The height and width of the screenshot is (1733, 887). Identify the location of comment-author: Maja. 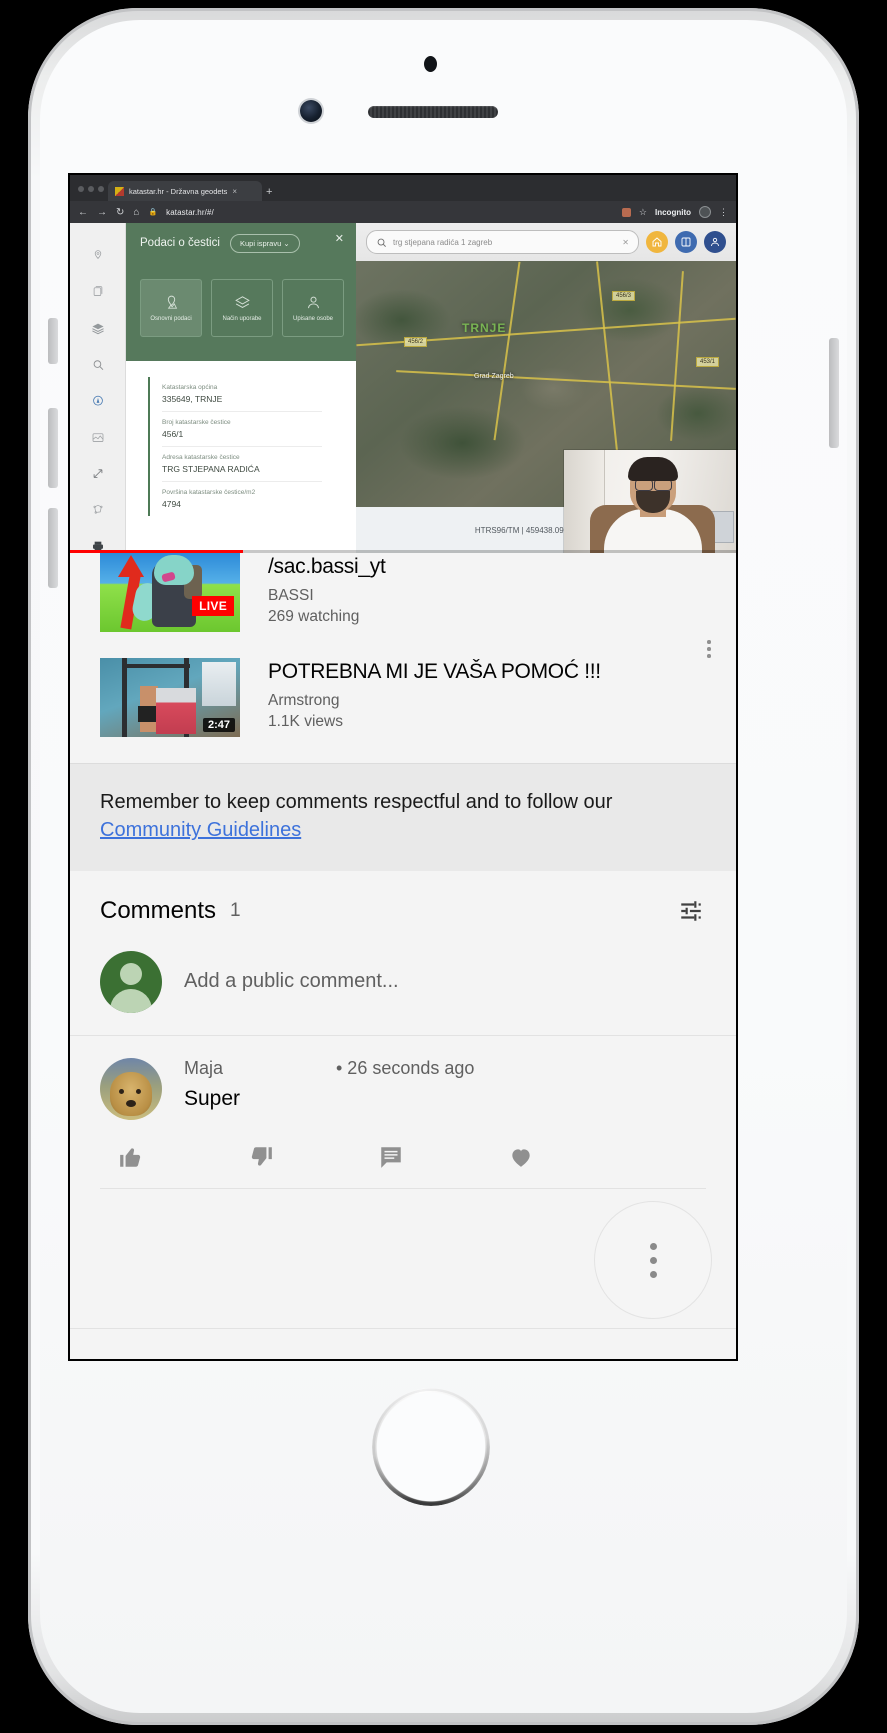
(260, 1068).